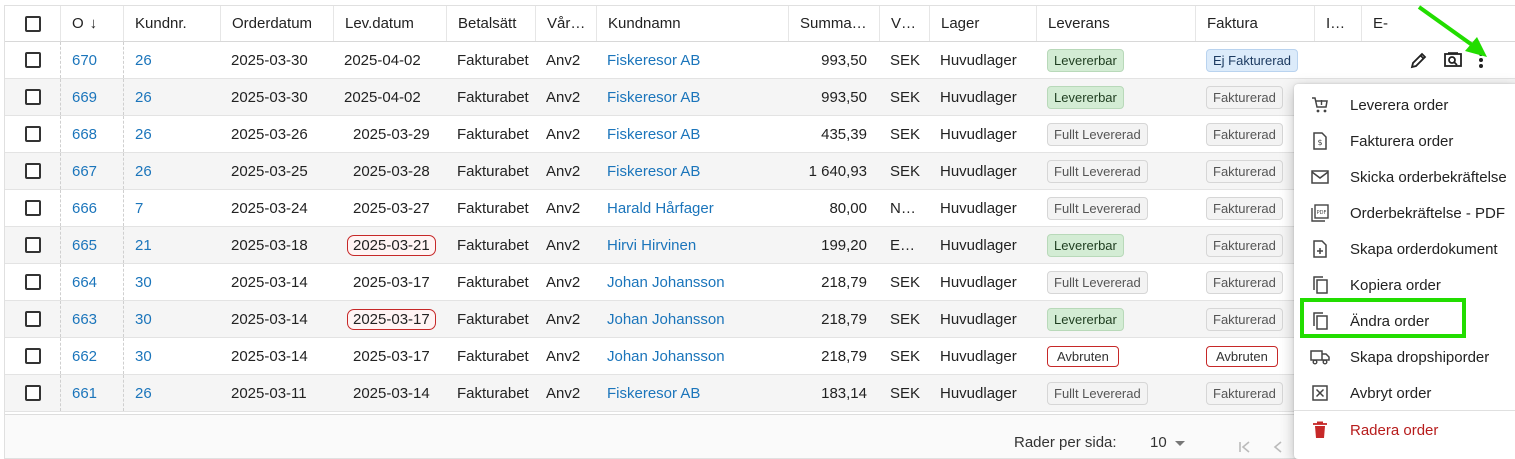 This screenshot has width=1515, height=459. What do you see at coordinates (84, 356) in the screenshot?
I see `order-number-link: 662` at bounding box center [84, 356].